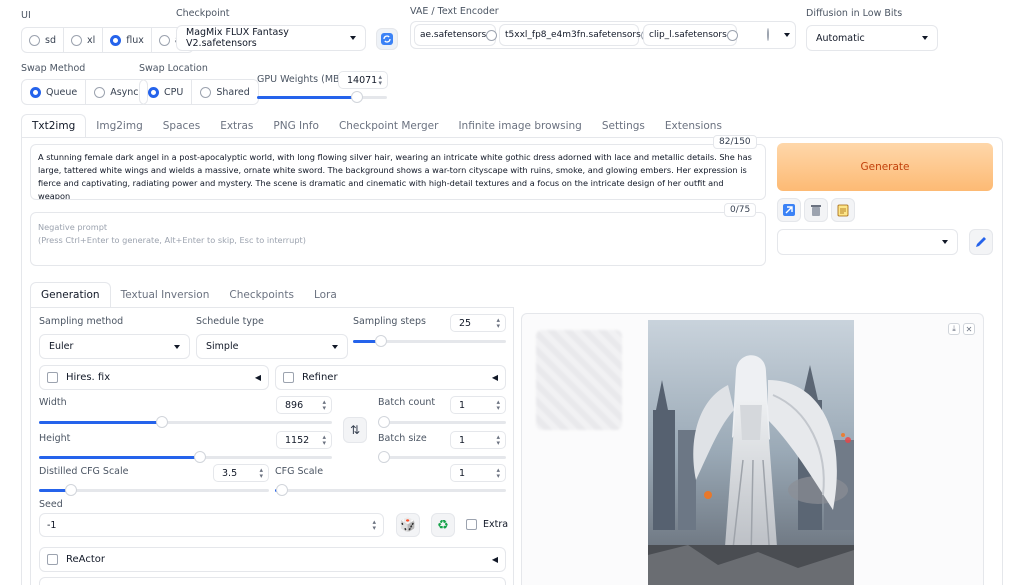 Image resolution: width=1024 pixels, height=585 pixels. Describe the element at coordinates (261, 295) in the screenshot. I see `tab-checkpoints: Checkpoints` at that location.